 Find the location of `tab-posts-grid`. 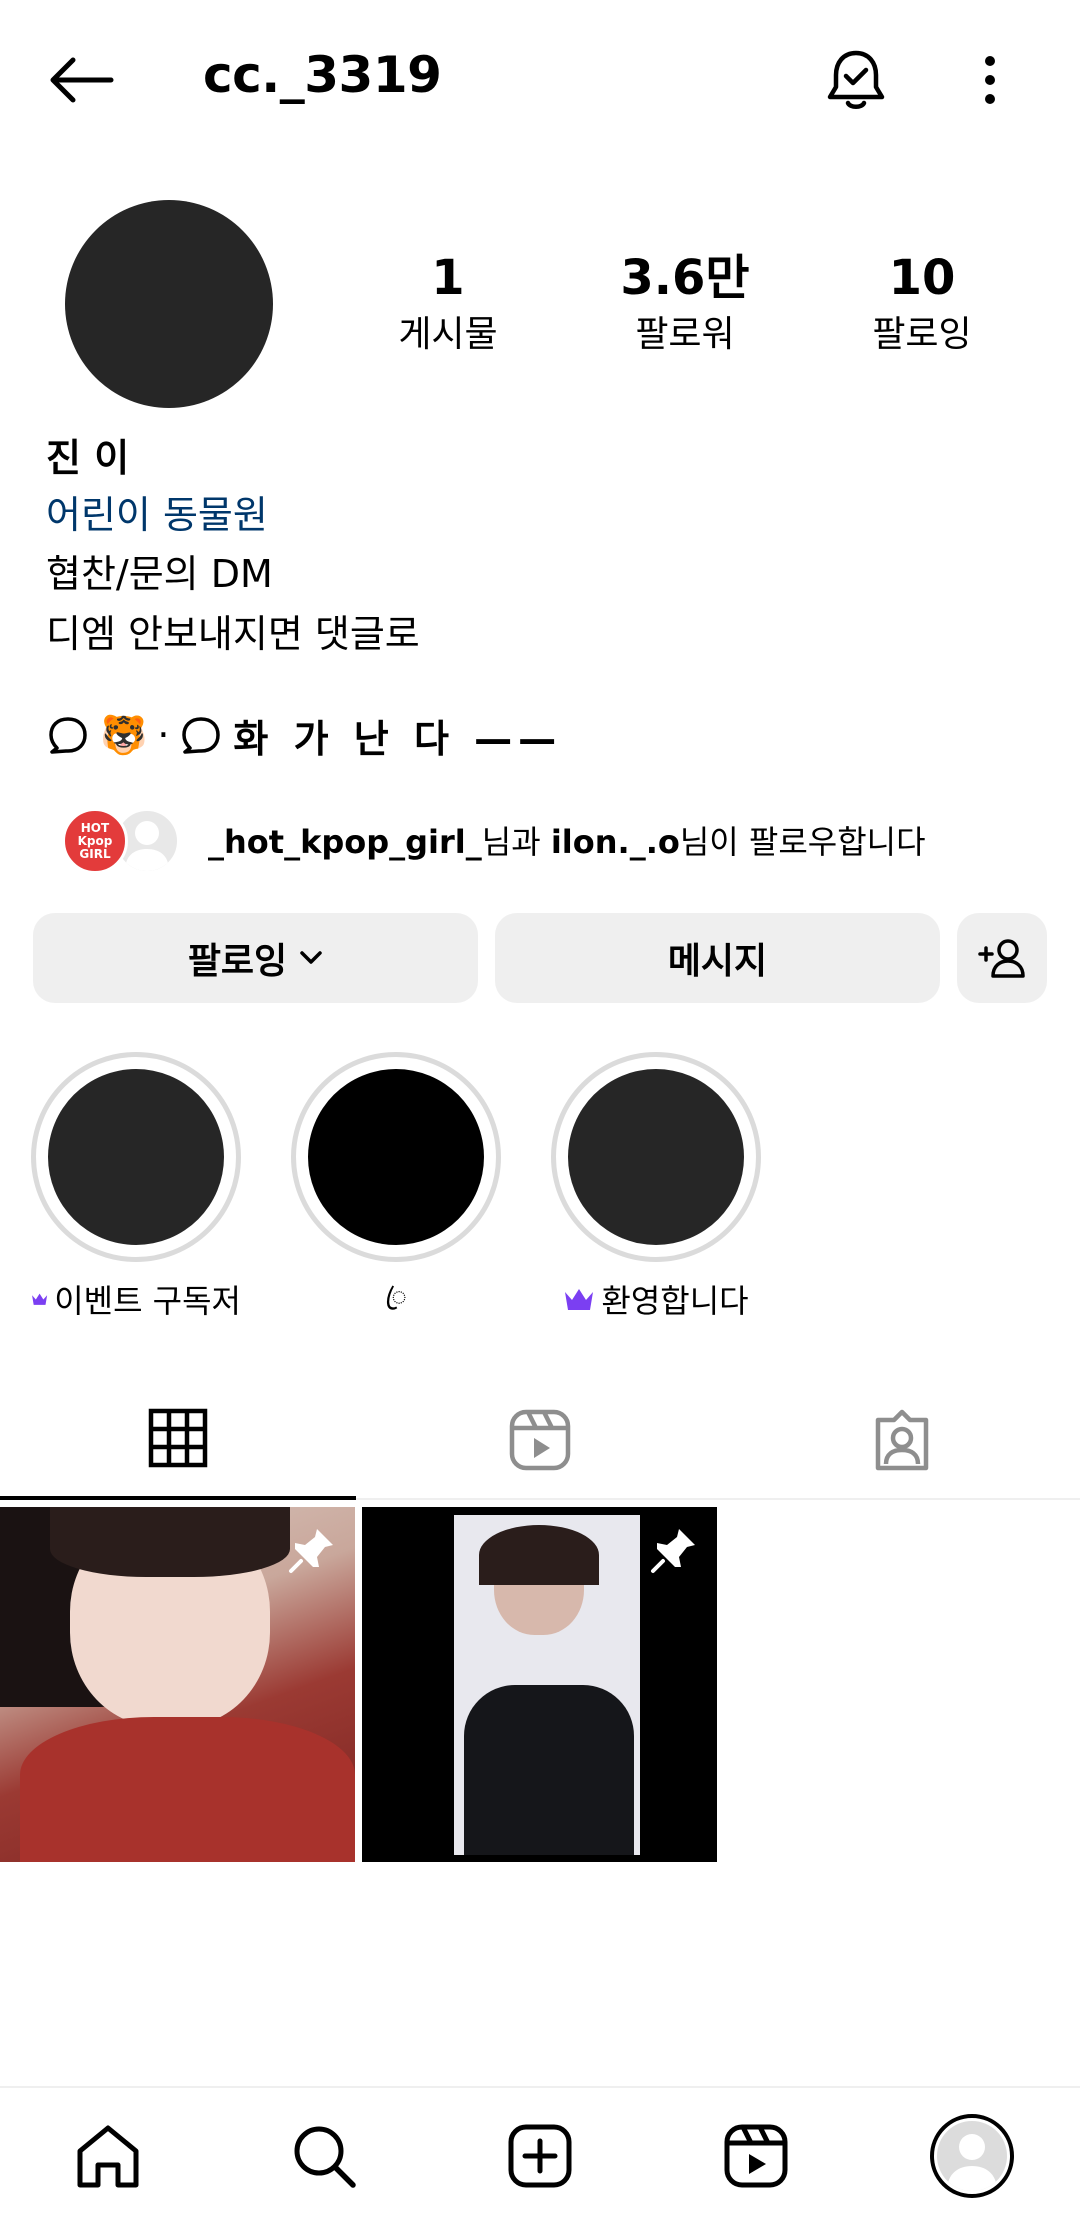

tab-posts-grid is located at coordinates (178, 1440).